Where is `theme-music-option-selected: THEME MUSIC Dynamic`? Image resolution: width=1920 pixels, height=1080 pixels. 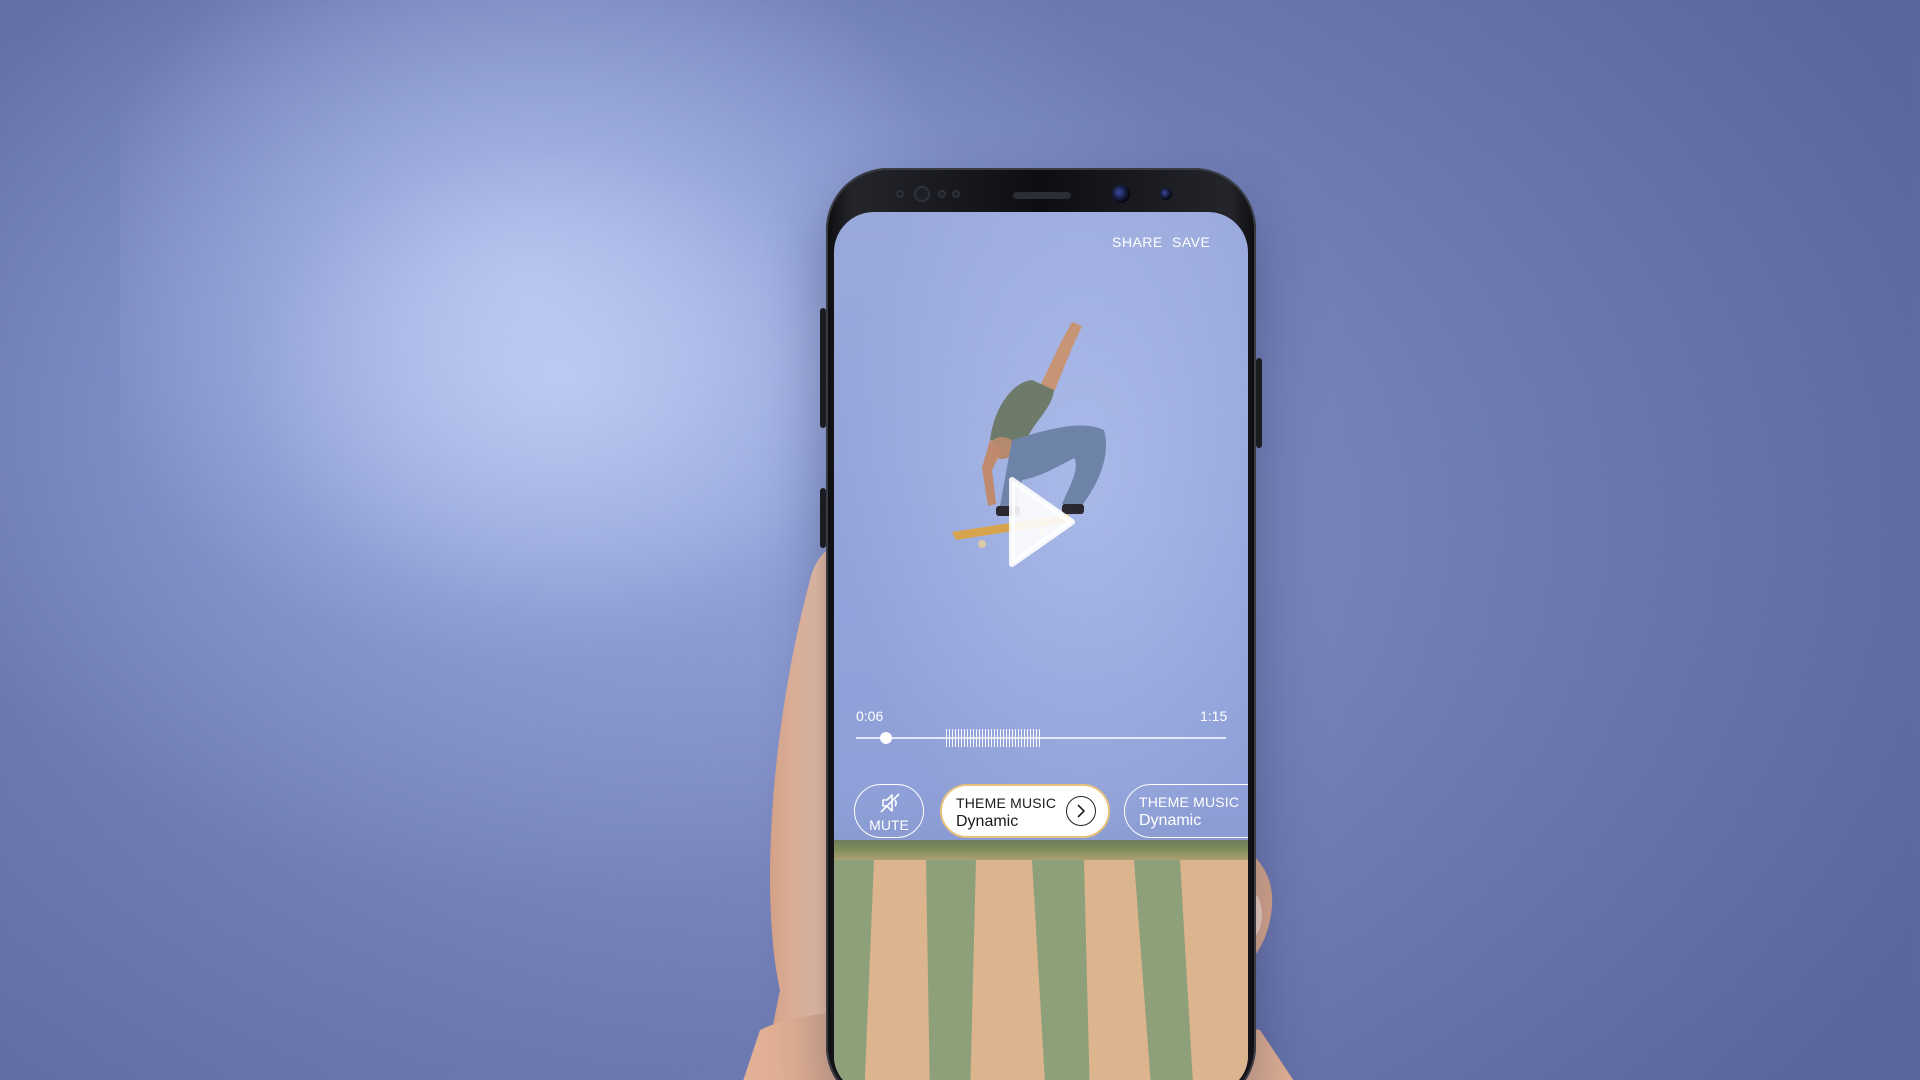 theme-music-option-selected: THEME MUSIC Dynamic is located at coordinates (1025, 811).